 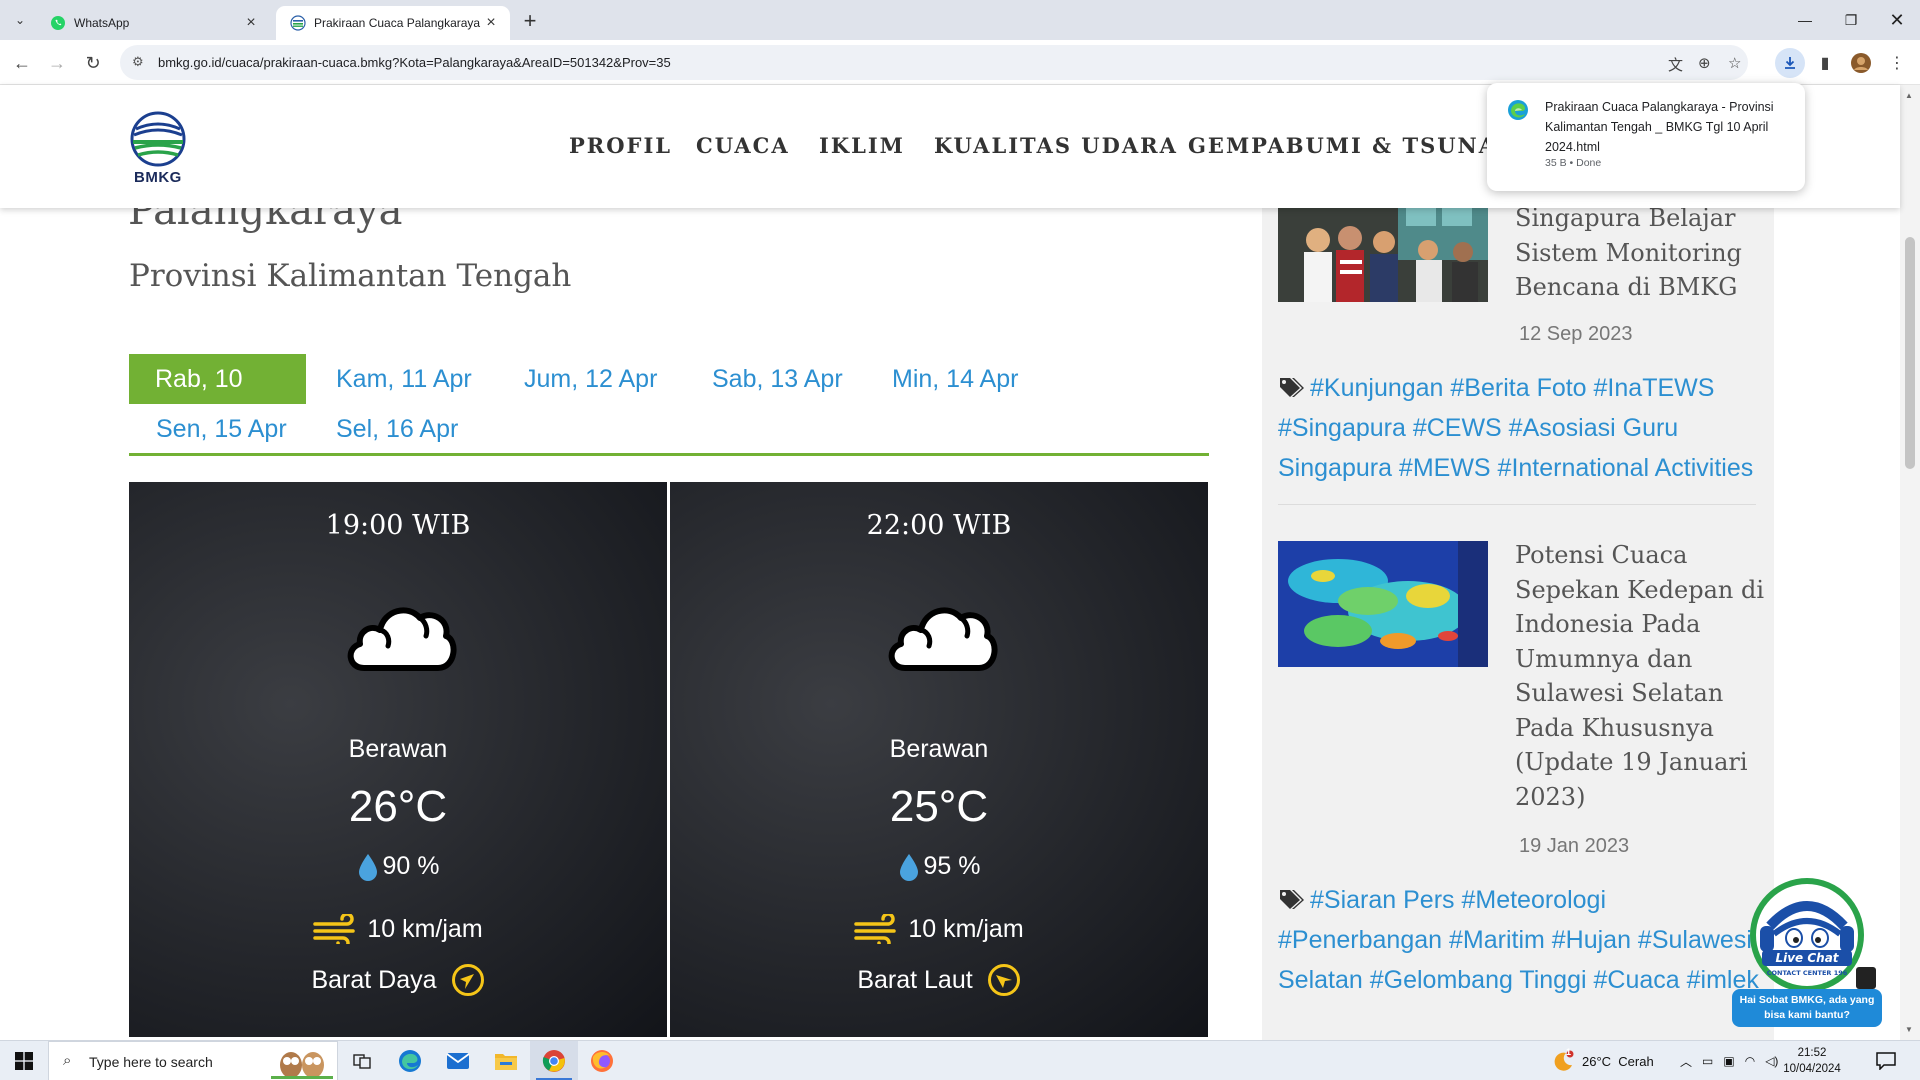 I want to click on wind-direction-row: Barat Daya, so click(x=398, y=980).